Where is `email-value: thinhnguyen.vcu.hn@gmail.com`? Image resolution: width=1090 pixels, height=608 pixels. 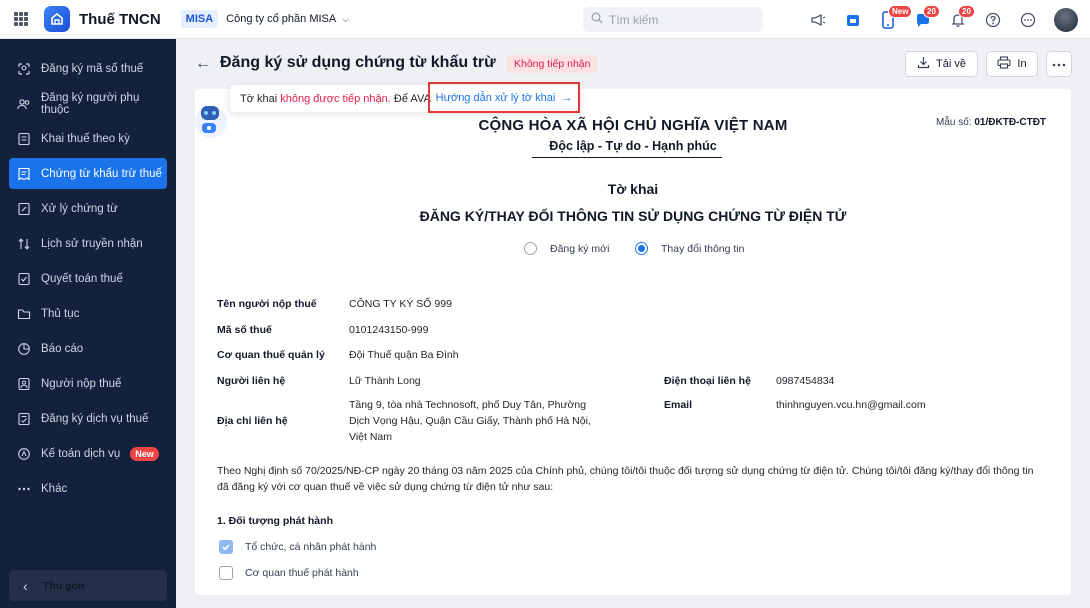 email-value: thinhnguyen.vcu.hn@gmail.com is located at coordinates (851, 405).